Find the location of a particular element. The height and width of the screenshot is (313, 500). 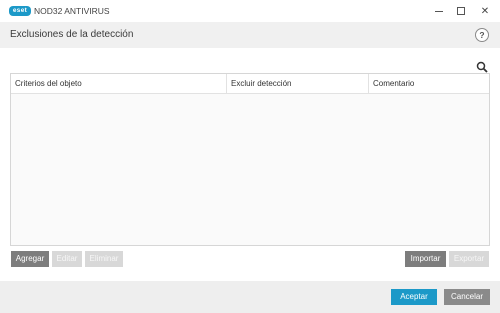

close-button: ✕ is located at coordinates (485, 11).